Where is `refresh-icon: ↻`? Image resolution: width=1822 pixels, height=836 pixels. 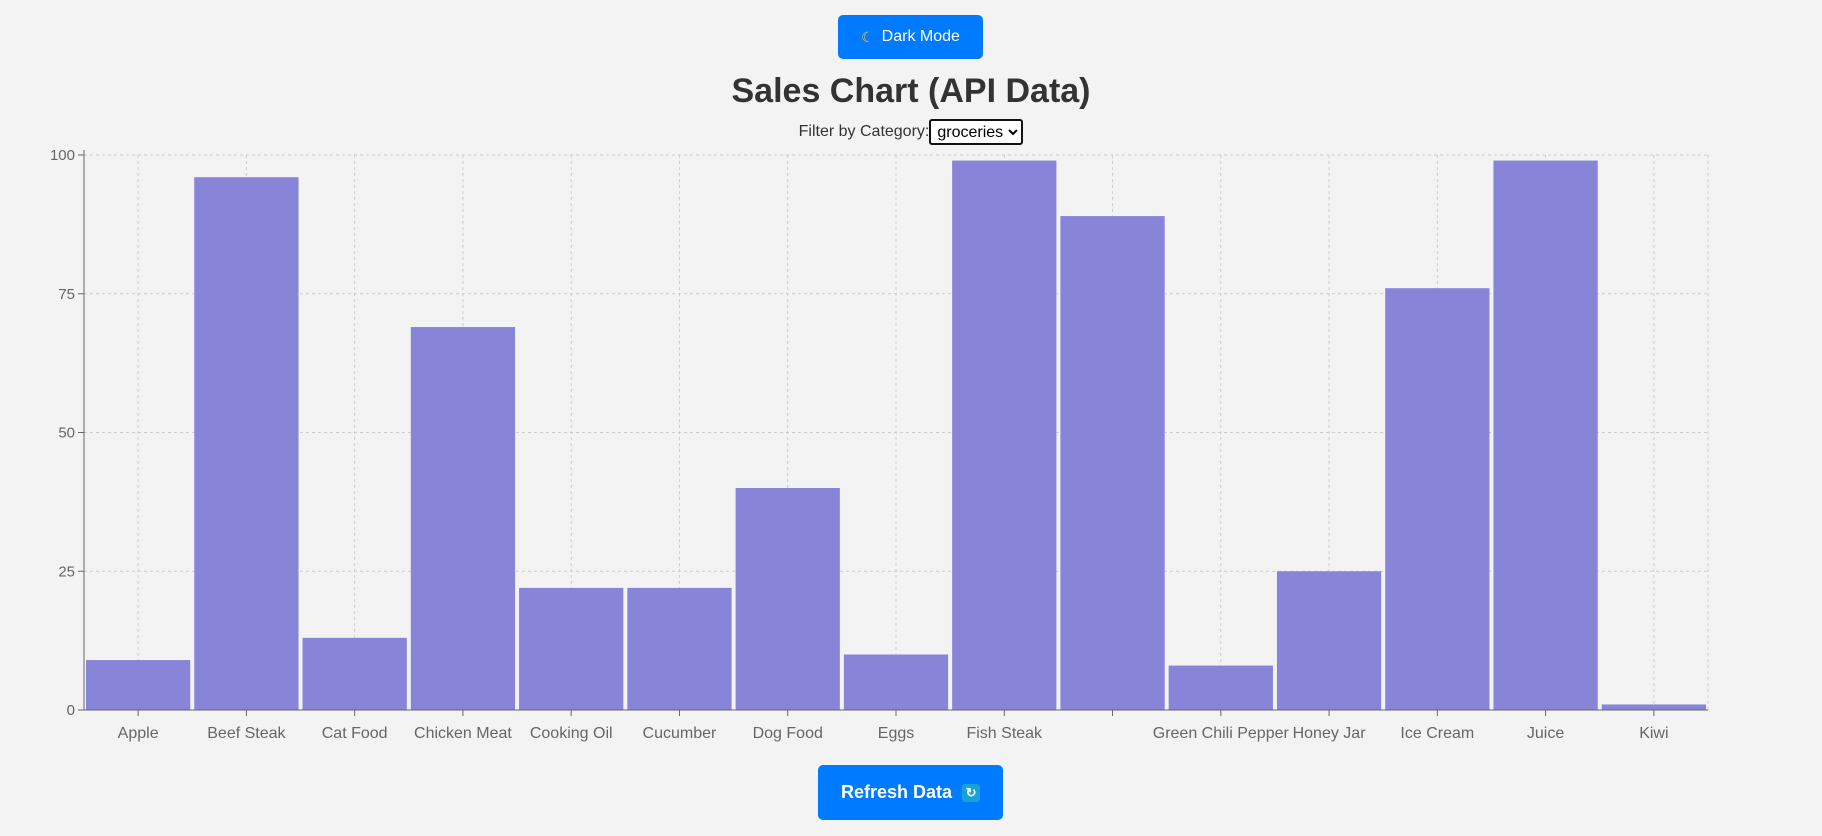
refresh-icon: ↻ is located at coordinates (971, 792).